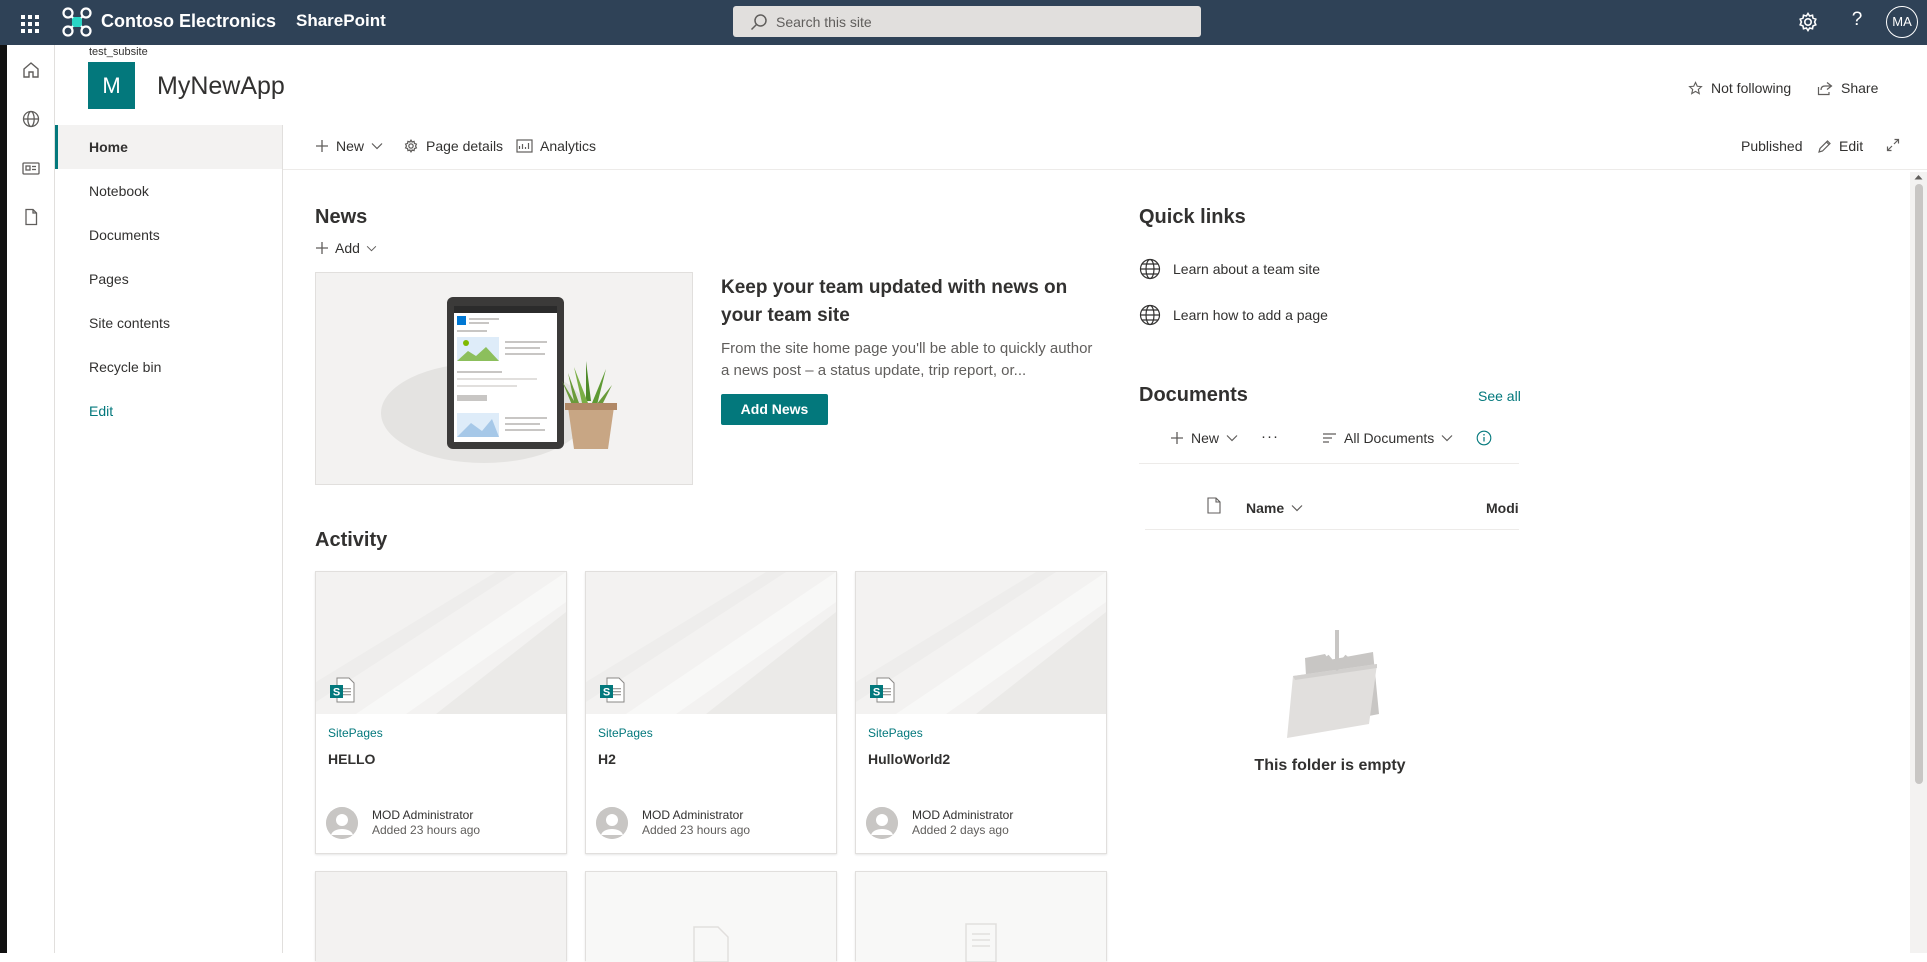 This screenshot has width=1927, height=962. I want to click on card-timestamp: Added 2 days ago, so click(960, 830).